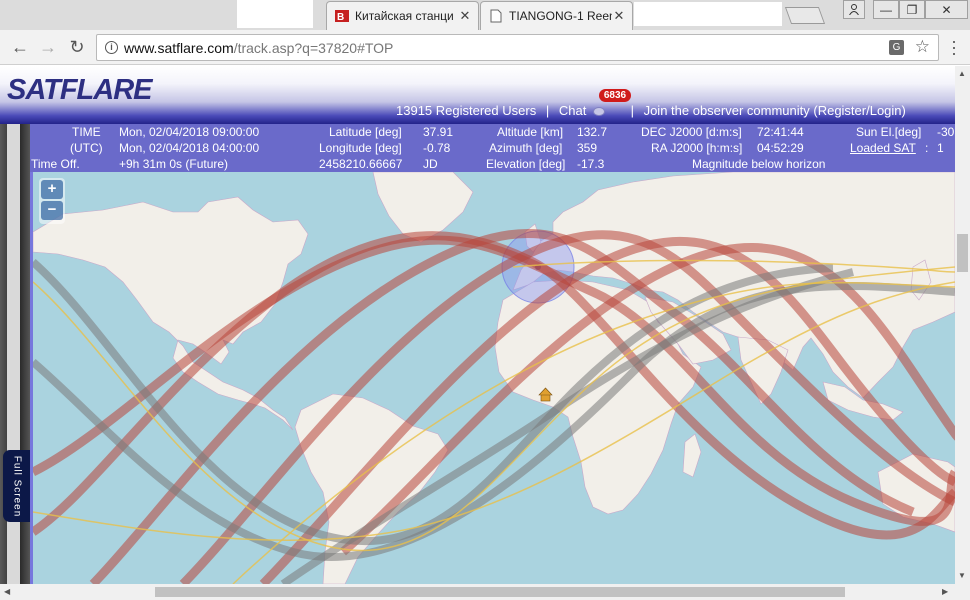 The width and height of the screenshot is (970, 600). What do you see at coordinates (526, 148) in the screenshot?
I see `azimuth-label: Azimuth [deg]` at bounding box center [526, 148].